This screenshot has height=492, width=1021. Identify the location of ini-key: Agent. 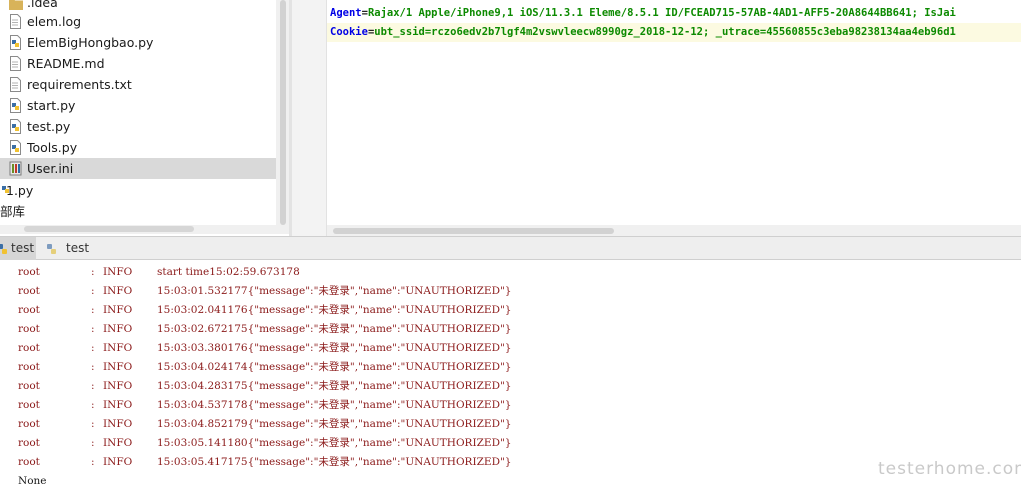
(346, 13).